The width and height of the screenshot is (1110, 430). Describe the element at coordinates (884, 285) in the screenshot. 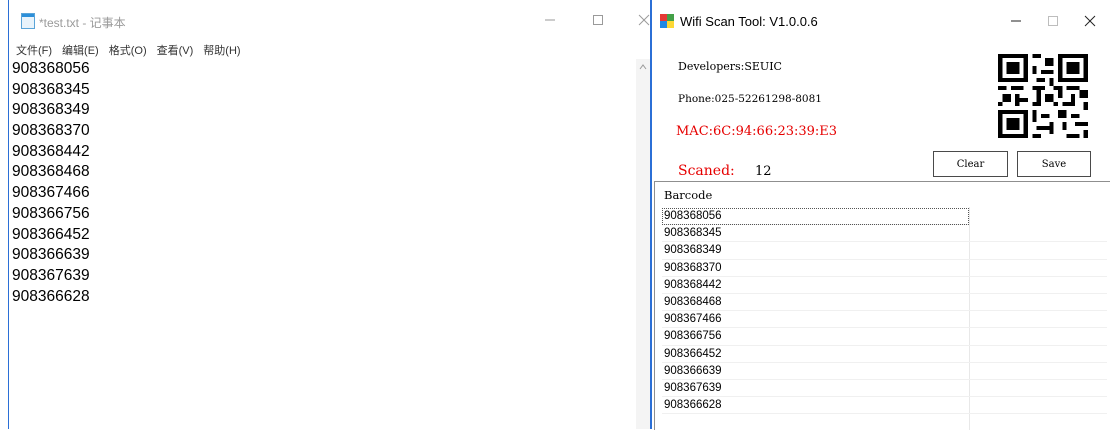

I see `table-row: 908368442` at that location.